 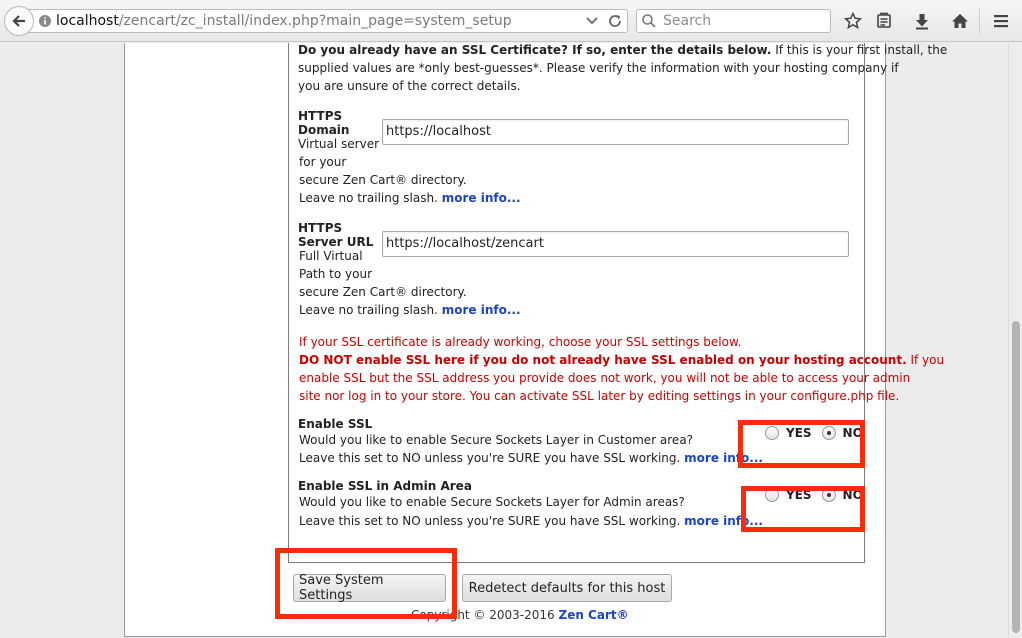 What do you see at coordinates (615, 244) in the screenshot?
I see `https-server-url-input: https://localhost/zencart` at bounding box center [615, 244].